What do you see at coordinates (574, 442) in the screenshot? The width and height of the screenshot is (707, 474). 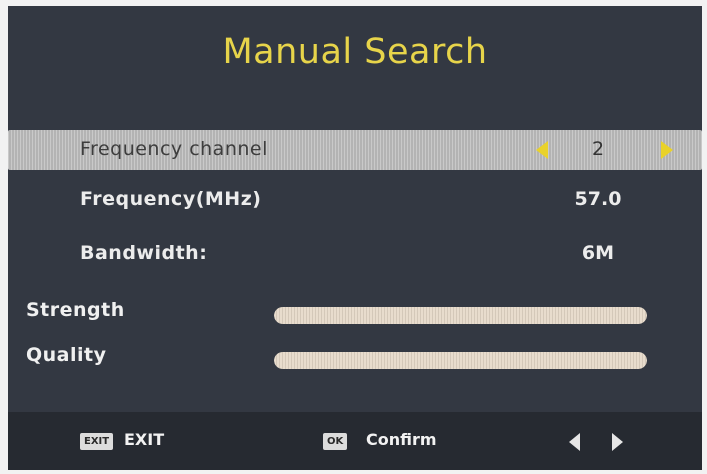 I see `left-arrow-icon` at bounding box center [574, 442].